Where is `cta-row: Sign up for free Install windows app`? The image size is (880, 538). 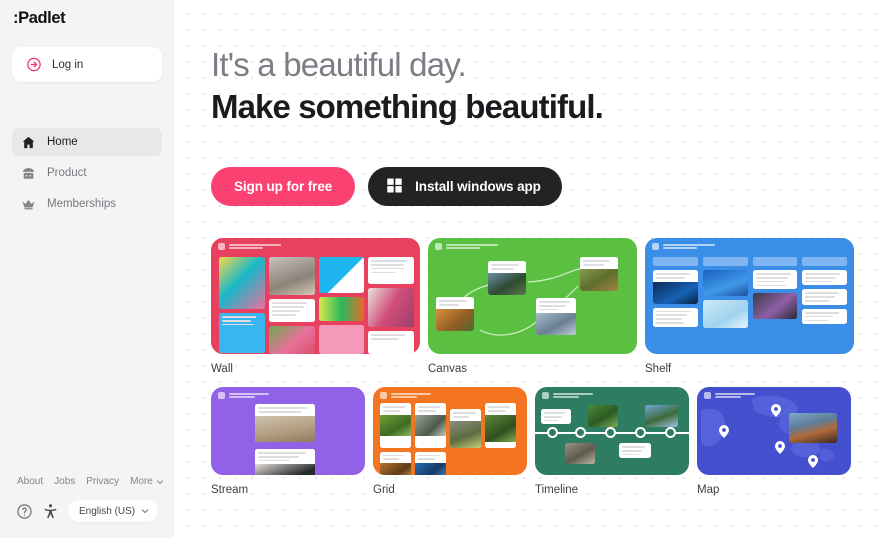 cta-row: Sign up for free Install windows app is located at coordinates (386, 186).